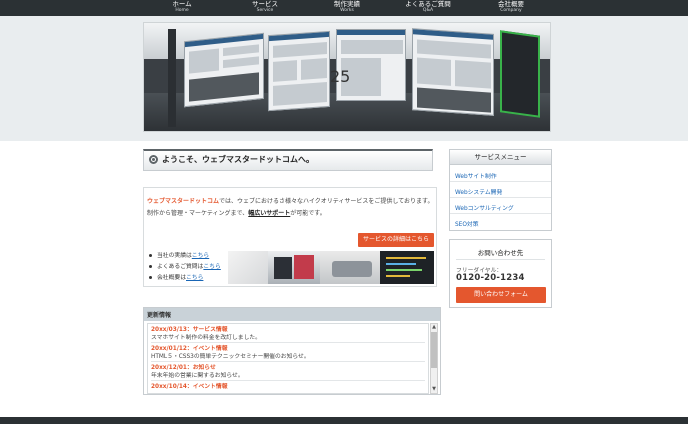 The width and height of the screenshot is (688, 424). Describe the element at coordinates (230, 357) in the screenshot. I see `news-text: HTML５・CSS3の簡単テクニックセミナー開催のお知らせ。` at that location.